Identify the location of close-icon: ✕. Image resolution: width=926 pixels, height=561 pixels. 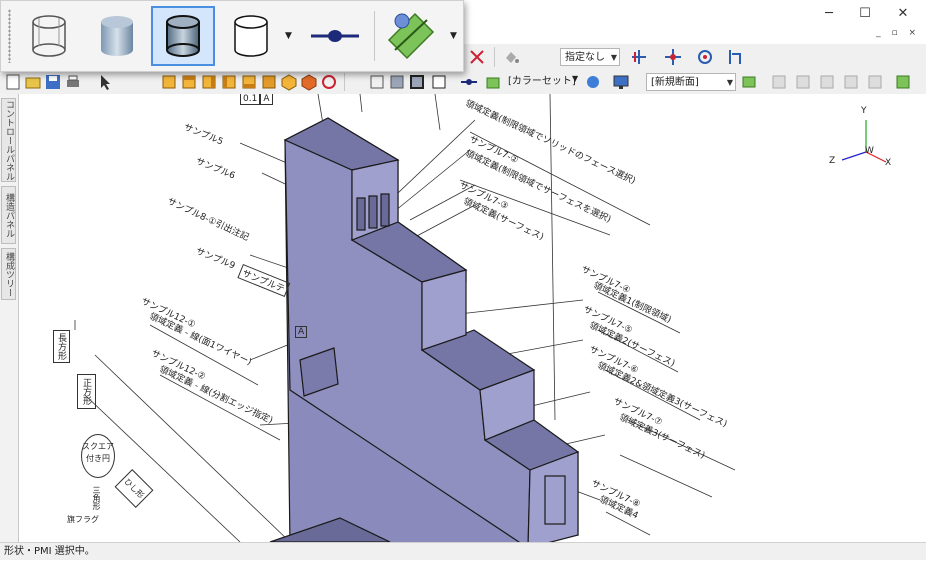
(903, 13).